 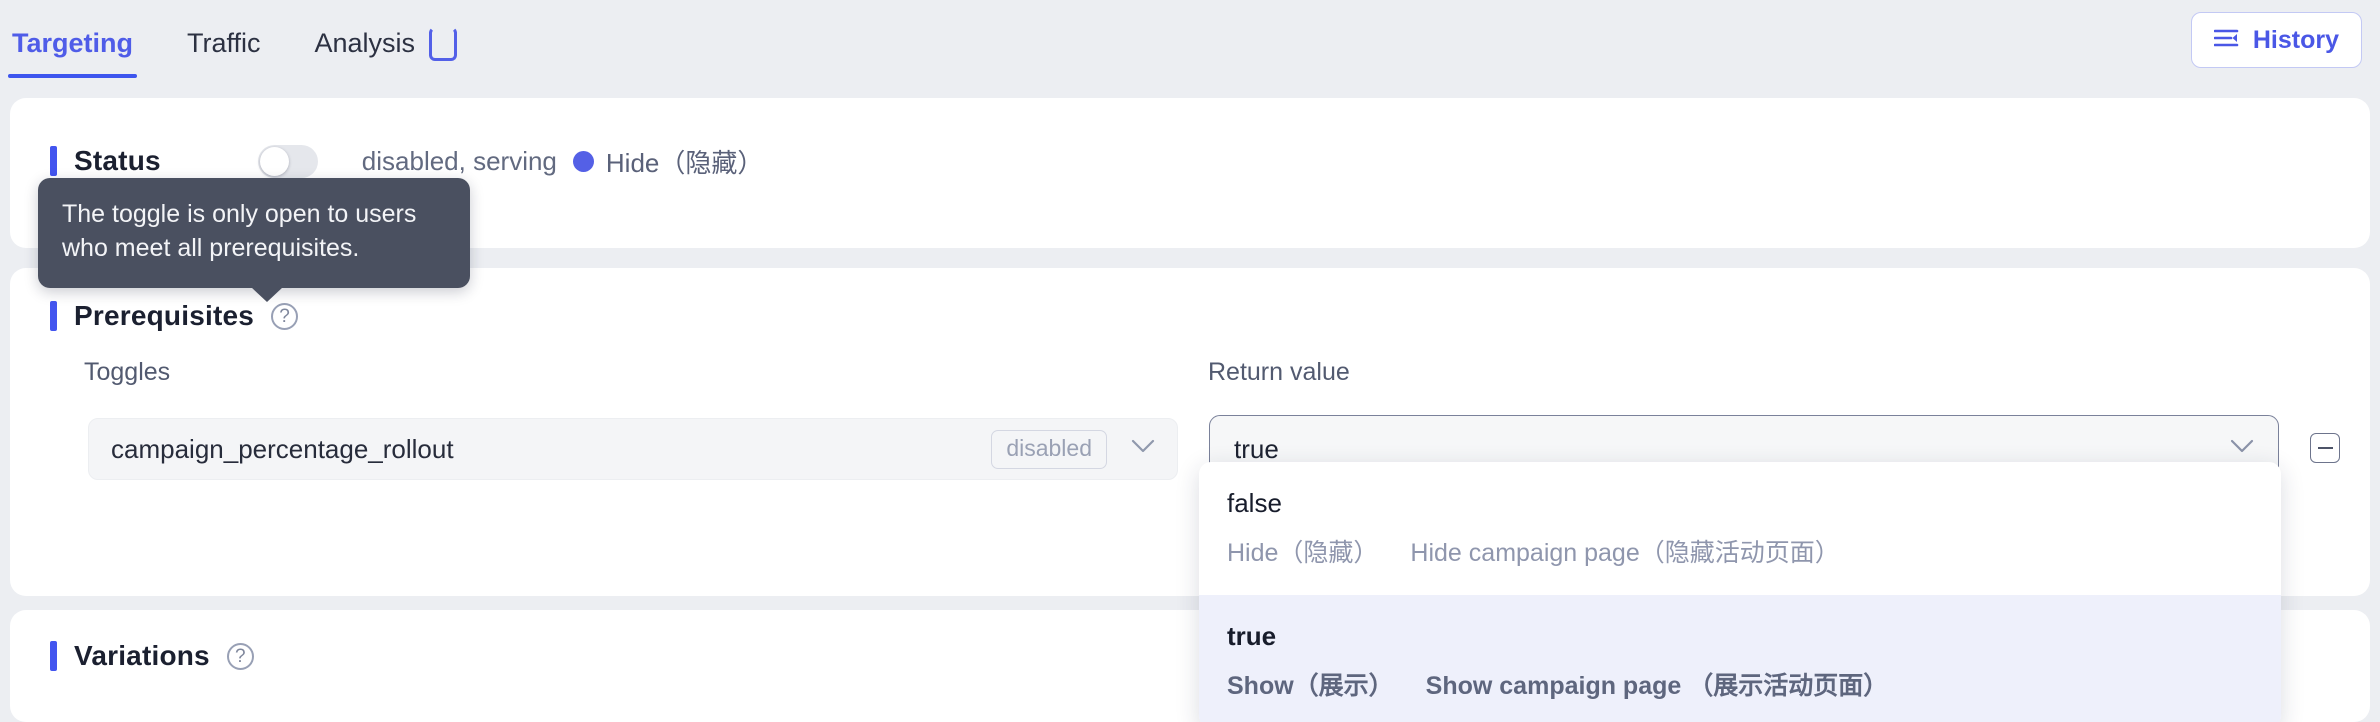 What do you see at coordinates (127, 372) in the screenshot?
I see `toggles-column-label: Toggles` at bounding box center [127, 372].